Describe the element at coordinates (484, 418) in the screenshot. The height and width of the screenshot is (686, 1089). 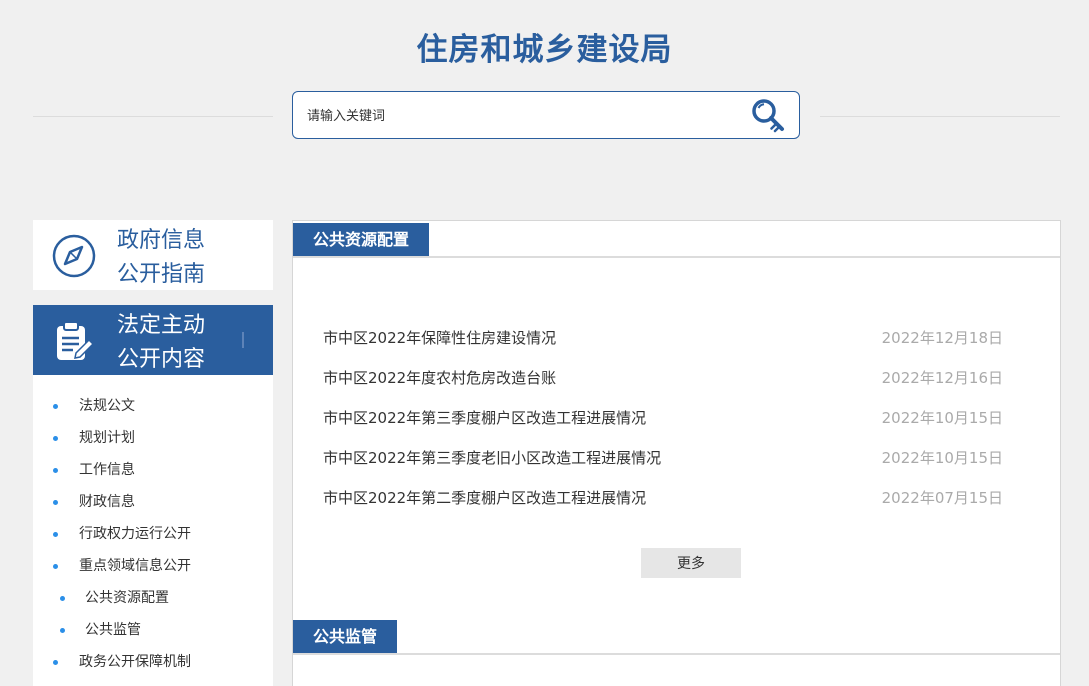
I see `news-title: 市中区2022年第三季度棚户区改造工程进展情况` at that location.